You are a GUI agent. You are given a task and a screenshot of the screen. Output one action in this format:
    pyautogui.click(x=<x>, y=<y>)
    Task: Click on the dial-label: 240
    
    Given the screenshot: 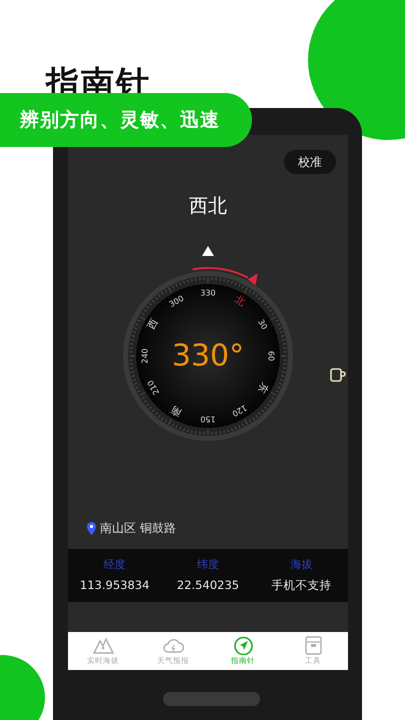 What is the action you would take?
    pyautogui.click(x=145, y=356)
    